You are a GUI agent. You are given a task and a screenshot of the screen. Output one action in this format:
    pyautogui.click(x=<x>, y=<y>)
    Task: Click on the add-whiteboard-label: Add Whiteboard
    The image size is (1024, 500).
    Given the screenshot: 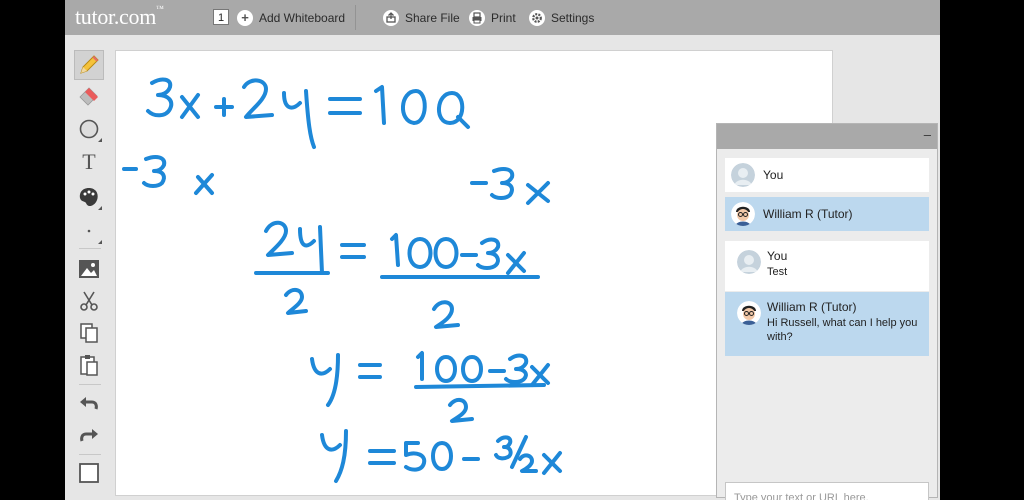 What is the action you would take?
    pyautogui.click(x=302, y=17)
    